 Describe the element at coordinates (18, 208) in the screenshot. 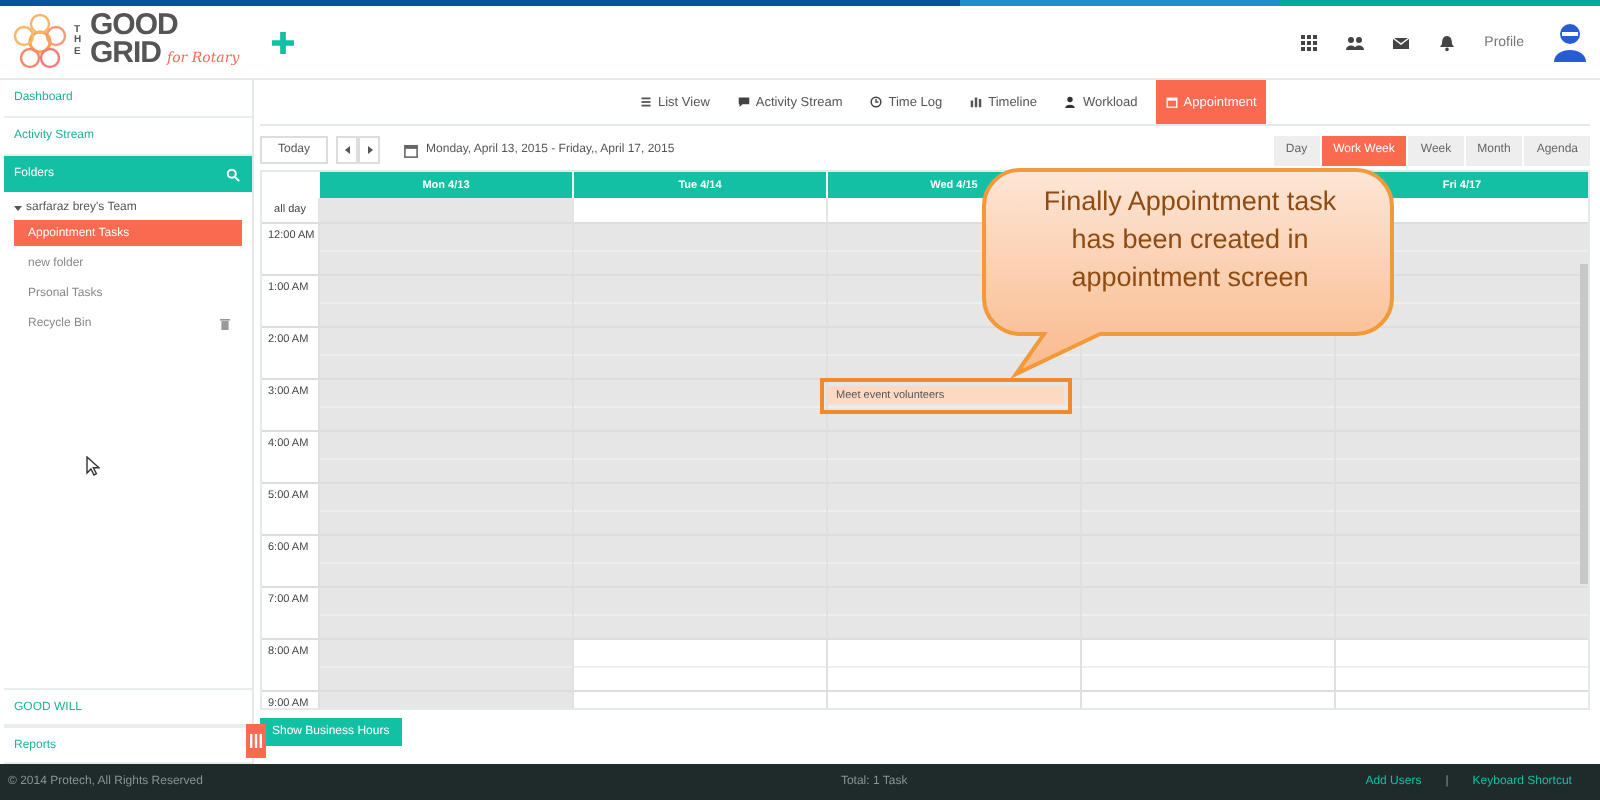

I see `caret-down-icon` at that location.